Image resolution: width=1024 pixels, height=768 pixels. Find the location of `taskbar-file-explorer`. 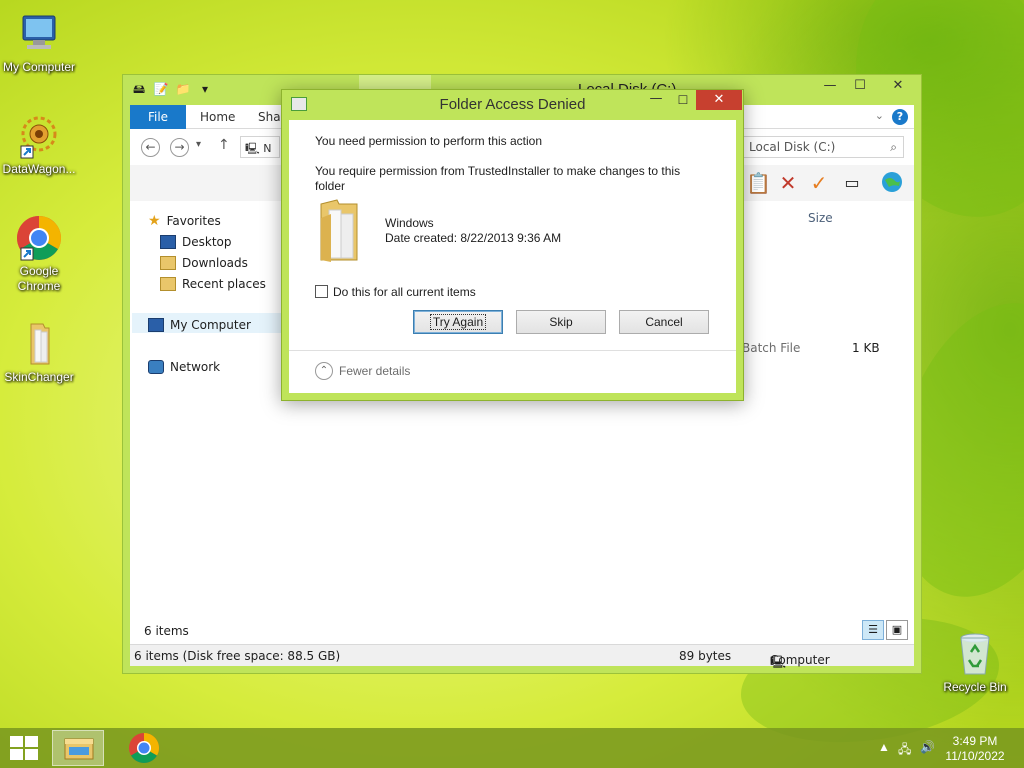

taskbar-file-explorer is located at coordinates (78, 748).